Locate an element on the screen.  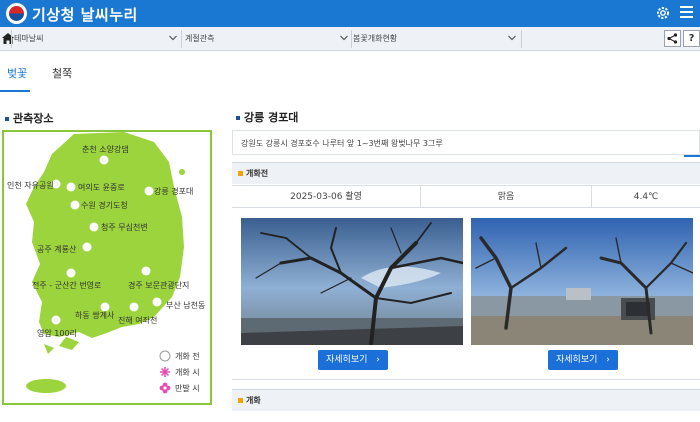
station-label: 전주 - 군산간 번영로 is located at coordinates (66, 285).